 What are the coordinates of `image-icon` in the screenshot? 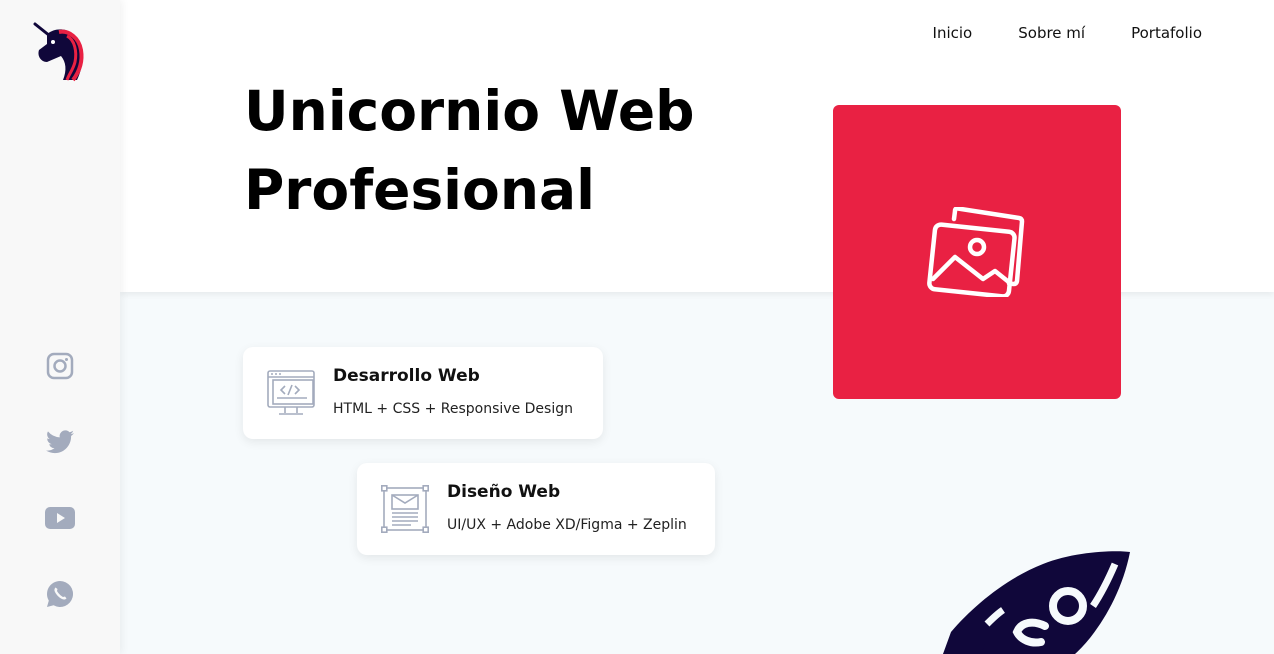 It's located at (976, 252).